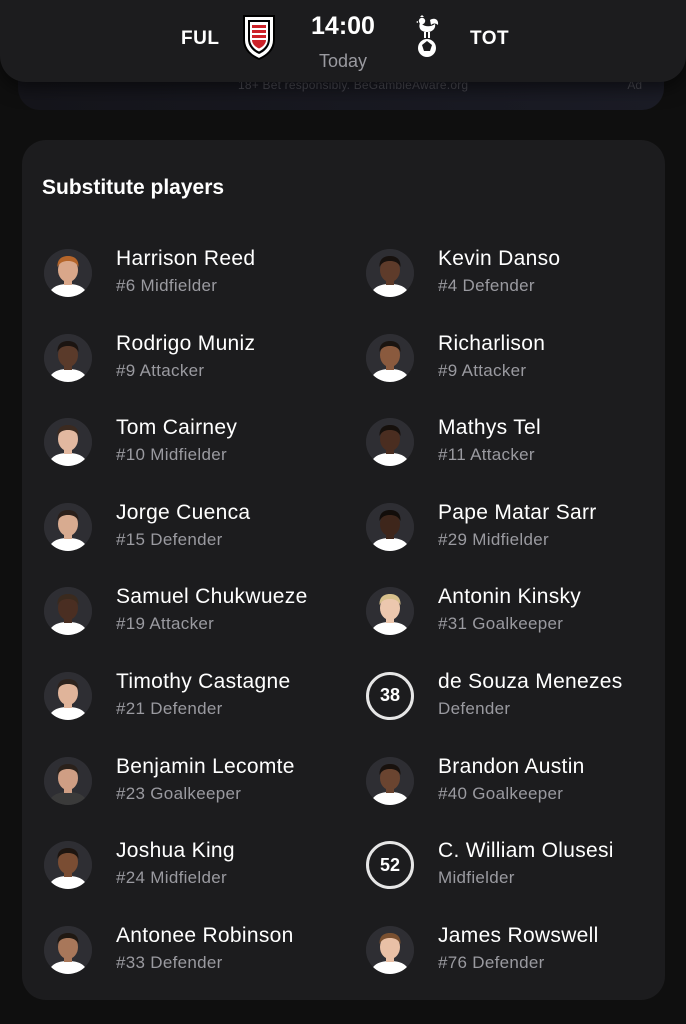 The width and height of the screenshot is (686, 1024). What do you see at coordinates (511, 766) in the screenshot?
I see `player-name: Brandon Austin` at bounding box center [511, 766].